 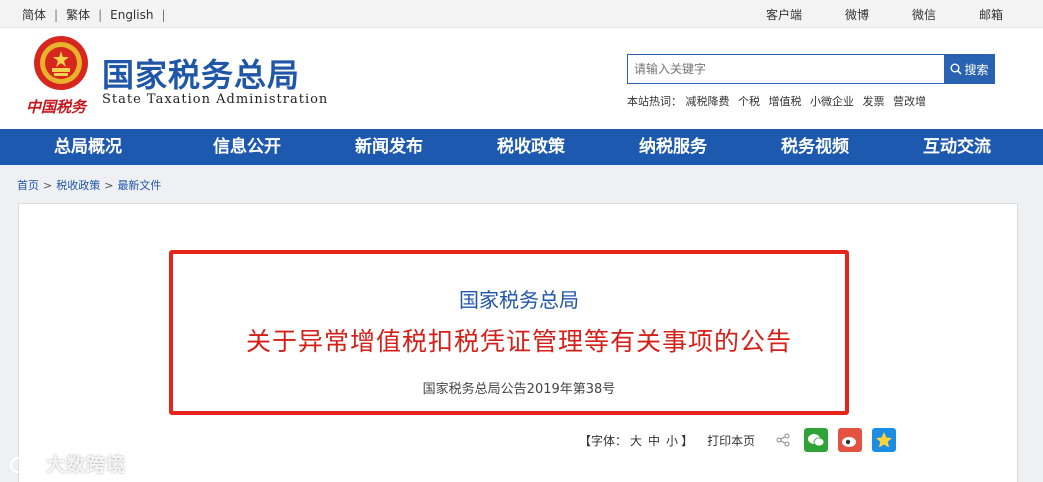 I want to click on watermark: 大数跨境, so click(x=67, y=463).